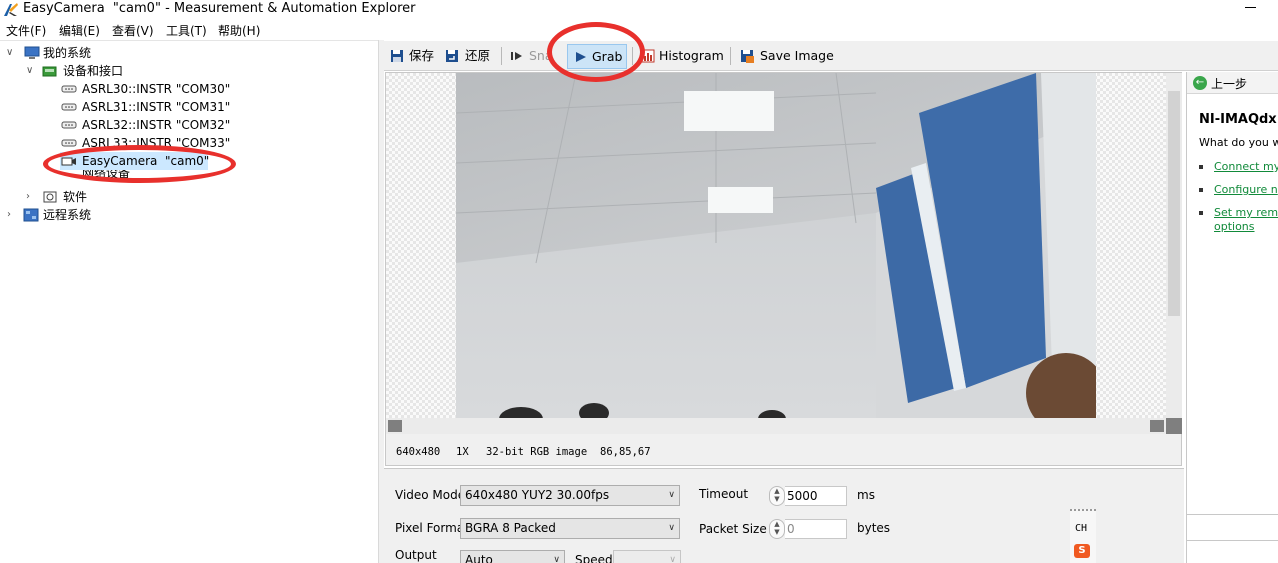 The image size is (1278, 563). What do you see at coordinates (570, 495) in the screenshot?
I see `video-mode-select: 640x480 YUY2 30.00fps ∨` at bounding box center [570, 495].